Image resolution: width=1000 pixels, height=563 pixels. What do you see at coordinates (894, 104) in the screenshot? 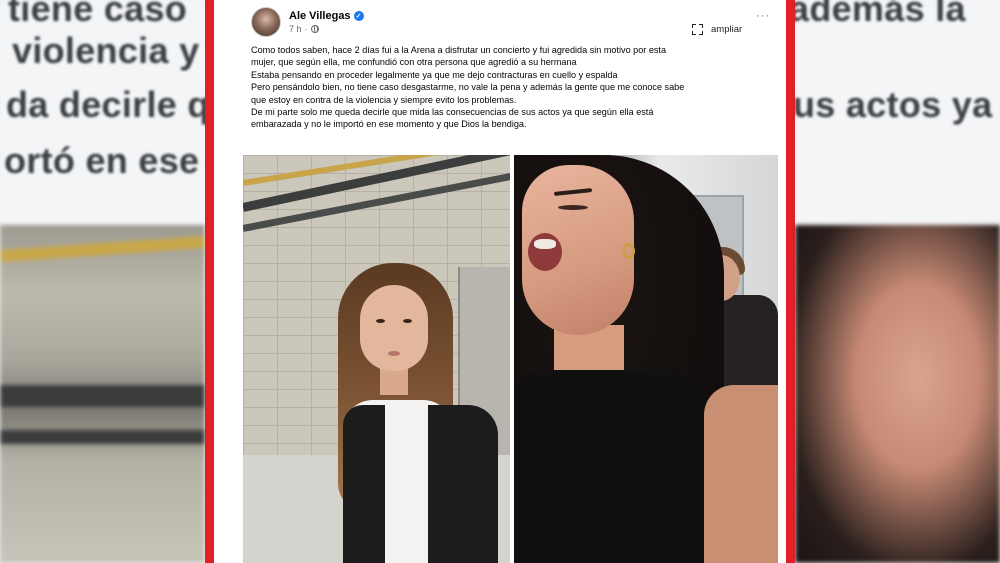
I see `background-right-line: us actos ya` at bounding box center [894, 104].